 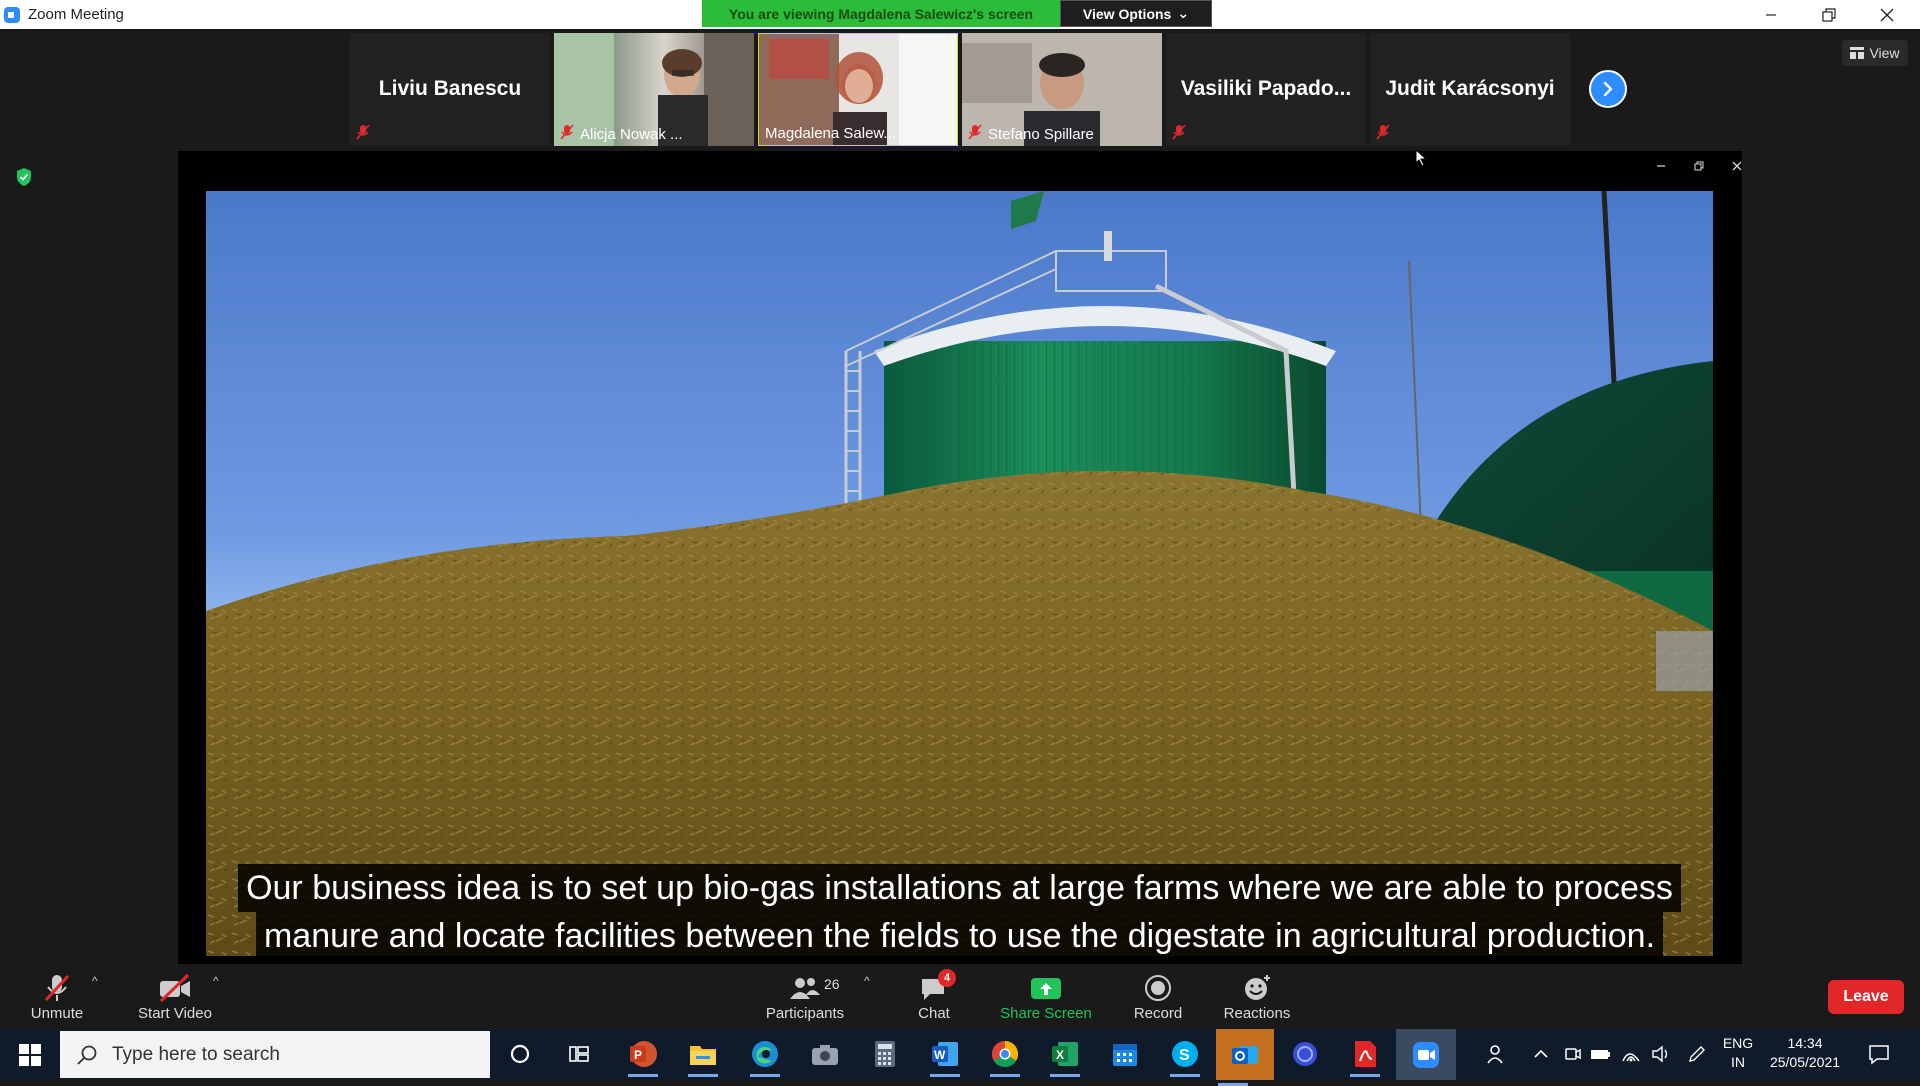 I want to click on pdf-icon, so click(x=1365, y=1054).